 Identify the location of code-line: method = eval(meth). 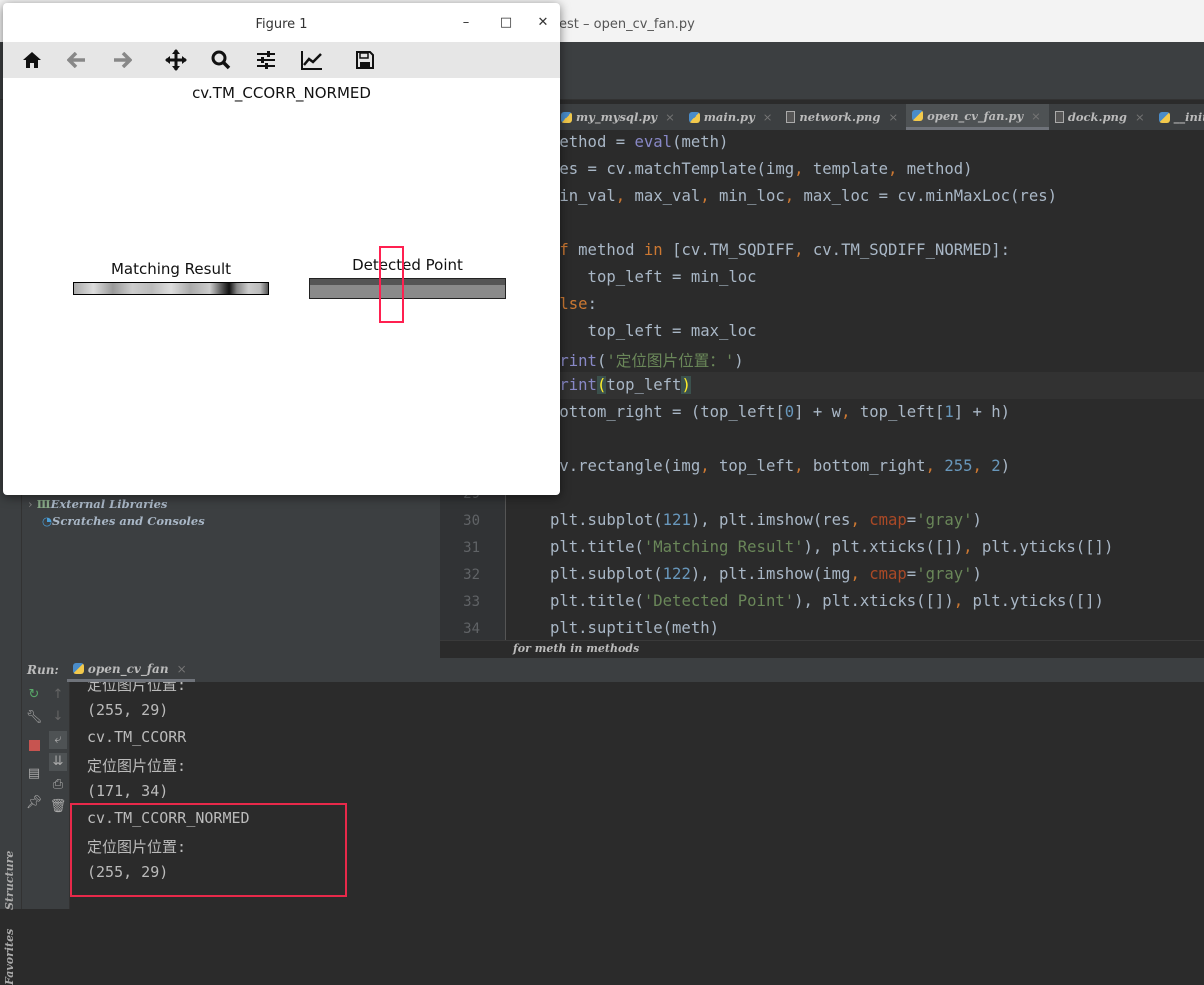
(639, 142).